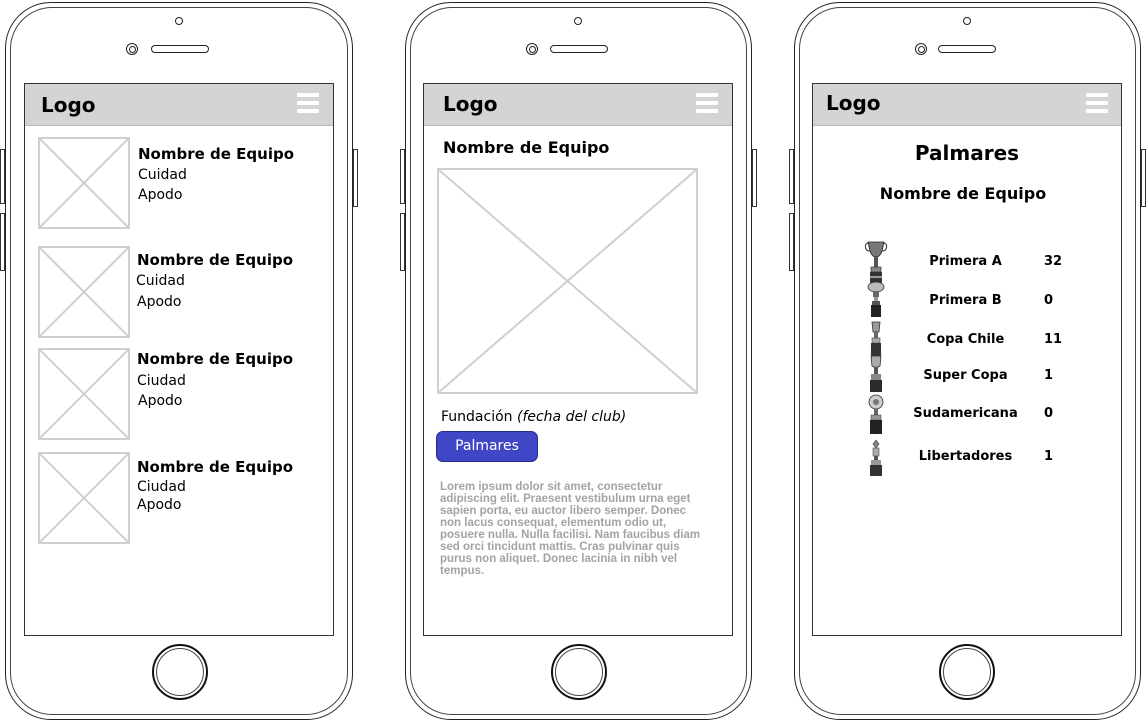 The width and height of the screenshot is (1146, 724). Describe the element at coordinates (965, 456) in the screenshot. I see `competition-name: Libertadores` at that location.